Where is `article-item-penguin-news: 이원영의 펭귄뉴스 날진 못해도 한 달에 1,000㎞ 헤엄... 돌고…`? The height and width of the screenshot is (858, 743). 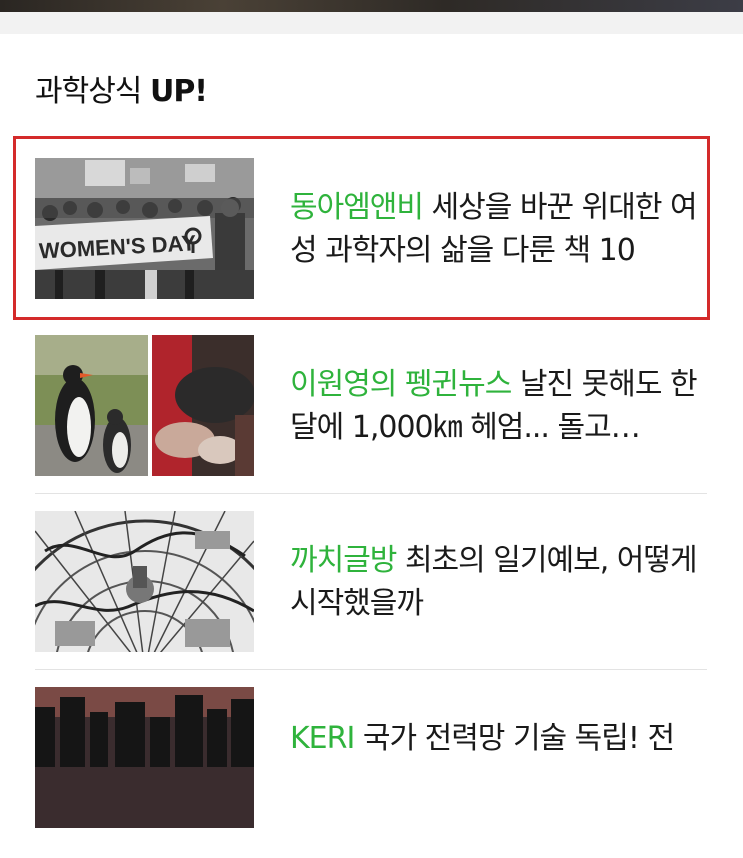
article-item-penguin-news: 이원영의 펭귄뉴스 날진 못해도 한 달에 1,000㎞ 헤엄... 돌고… is located at coordinates (371, 405).